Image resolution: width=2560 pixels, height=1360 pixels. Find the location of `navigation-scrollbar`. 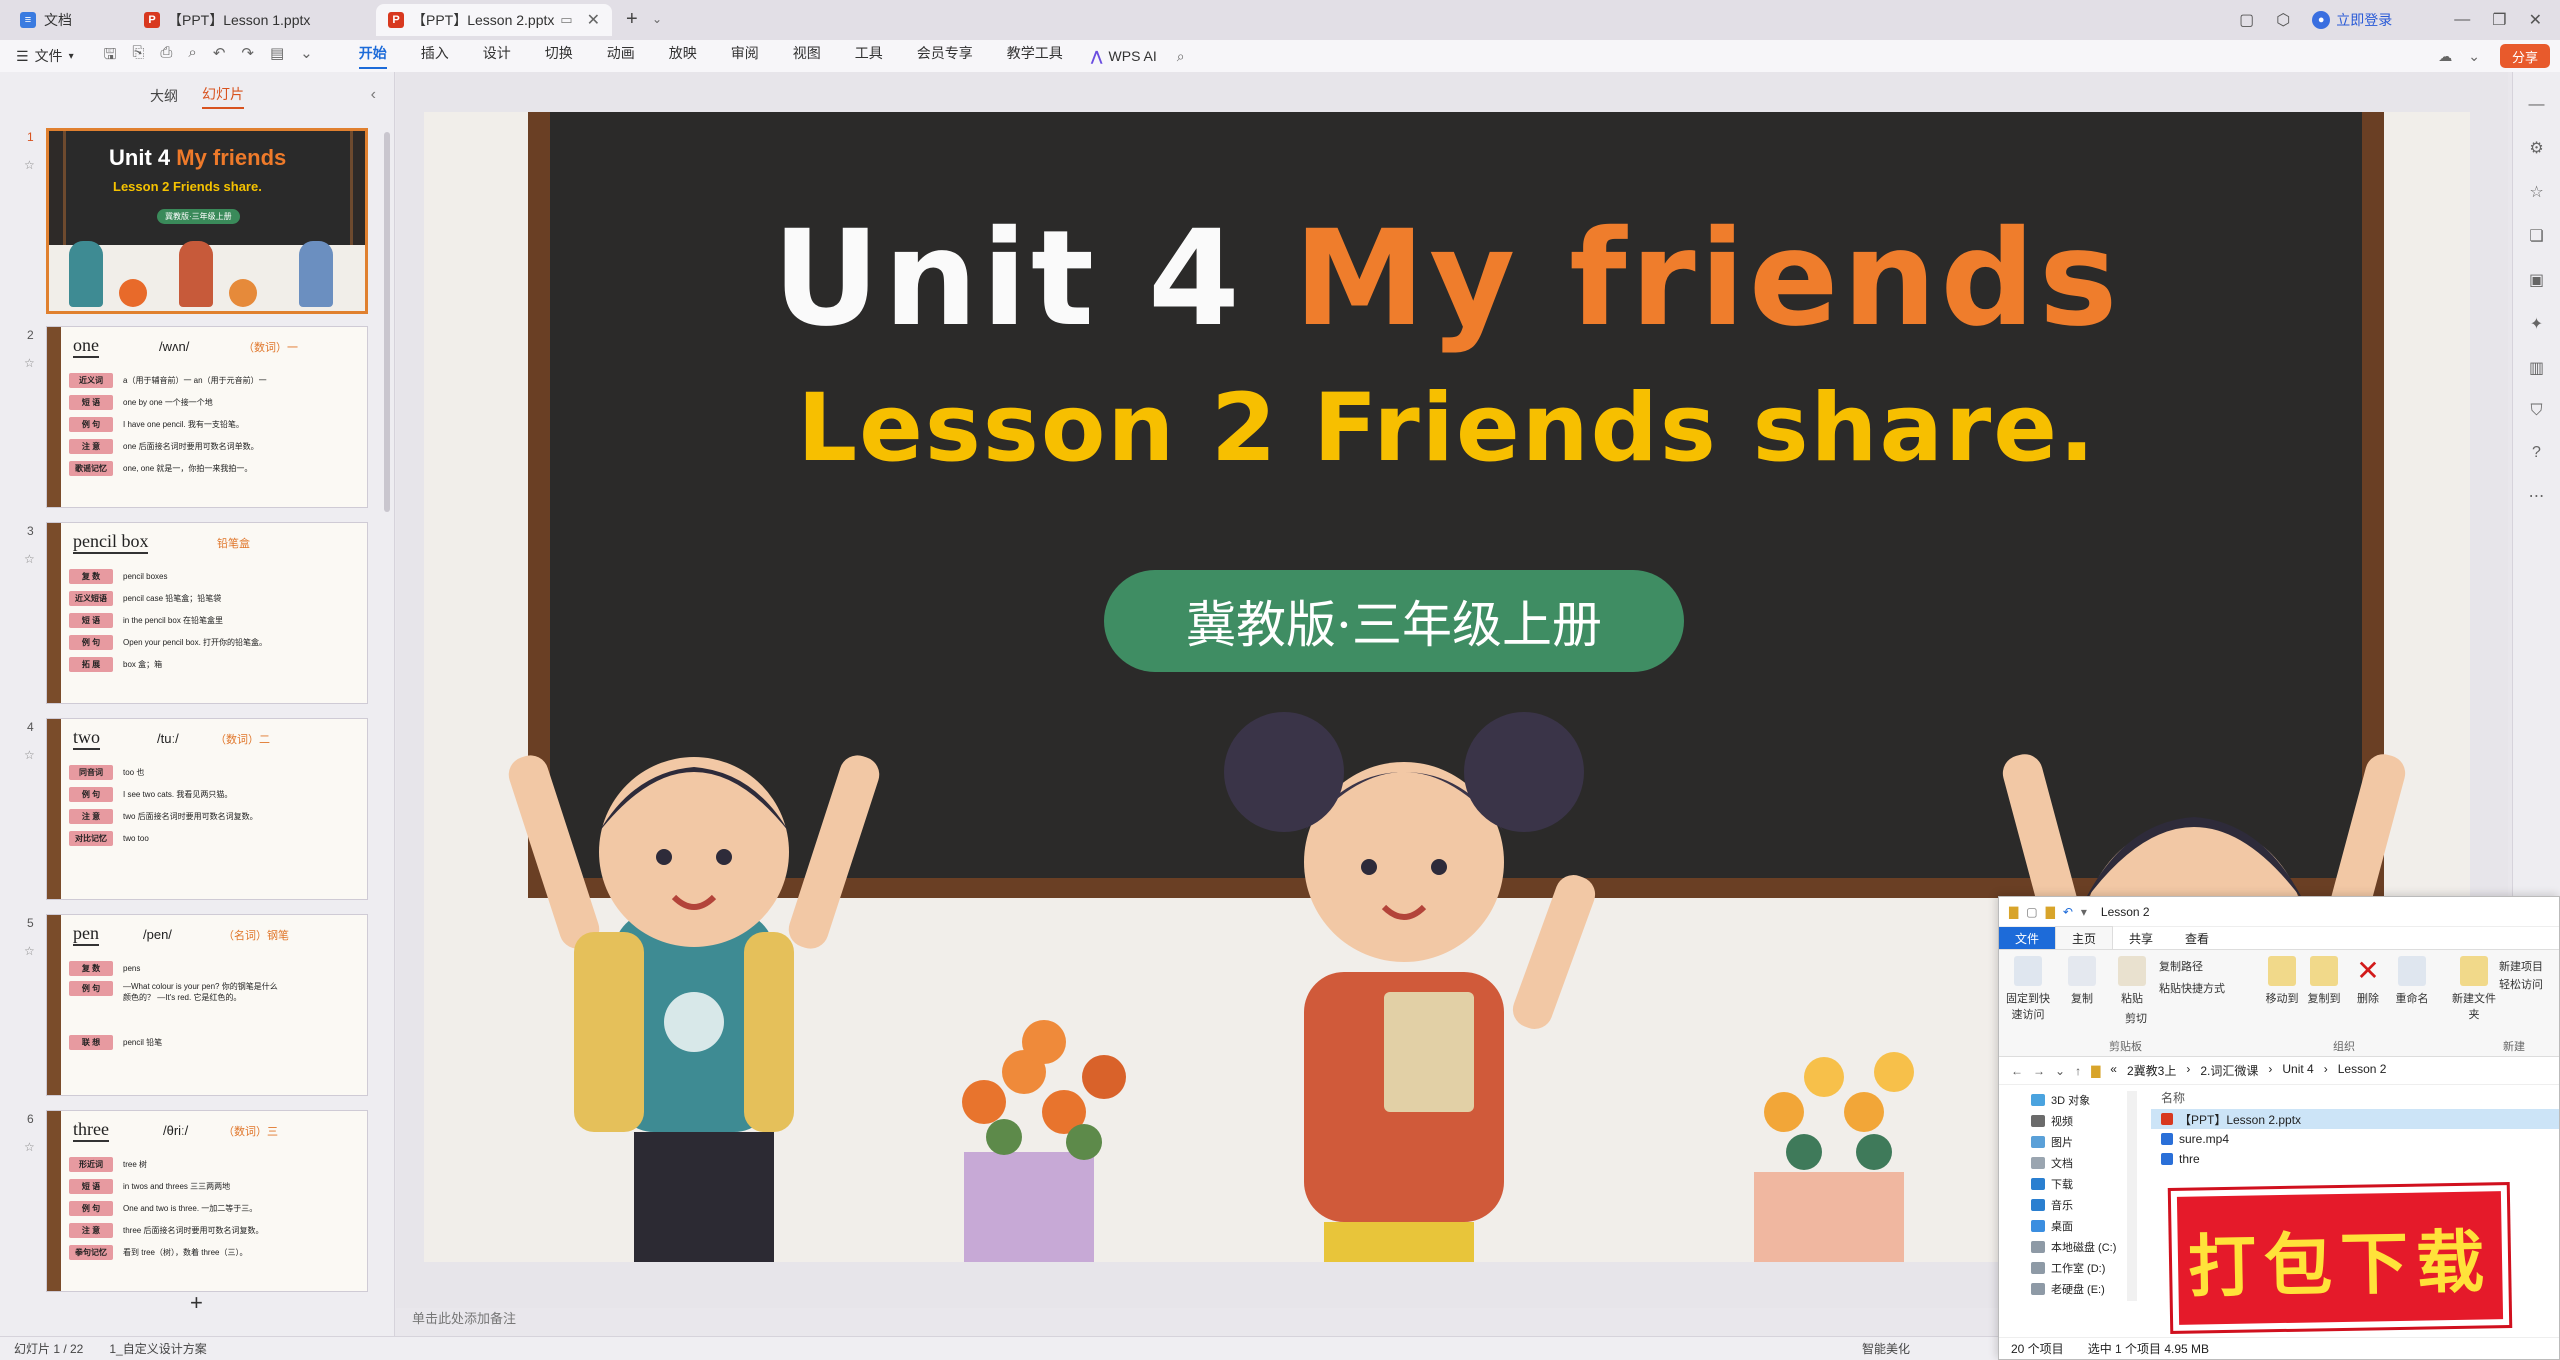

navigation-scrollbar is located at coordinates (2132, 1196).